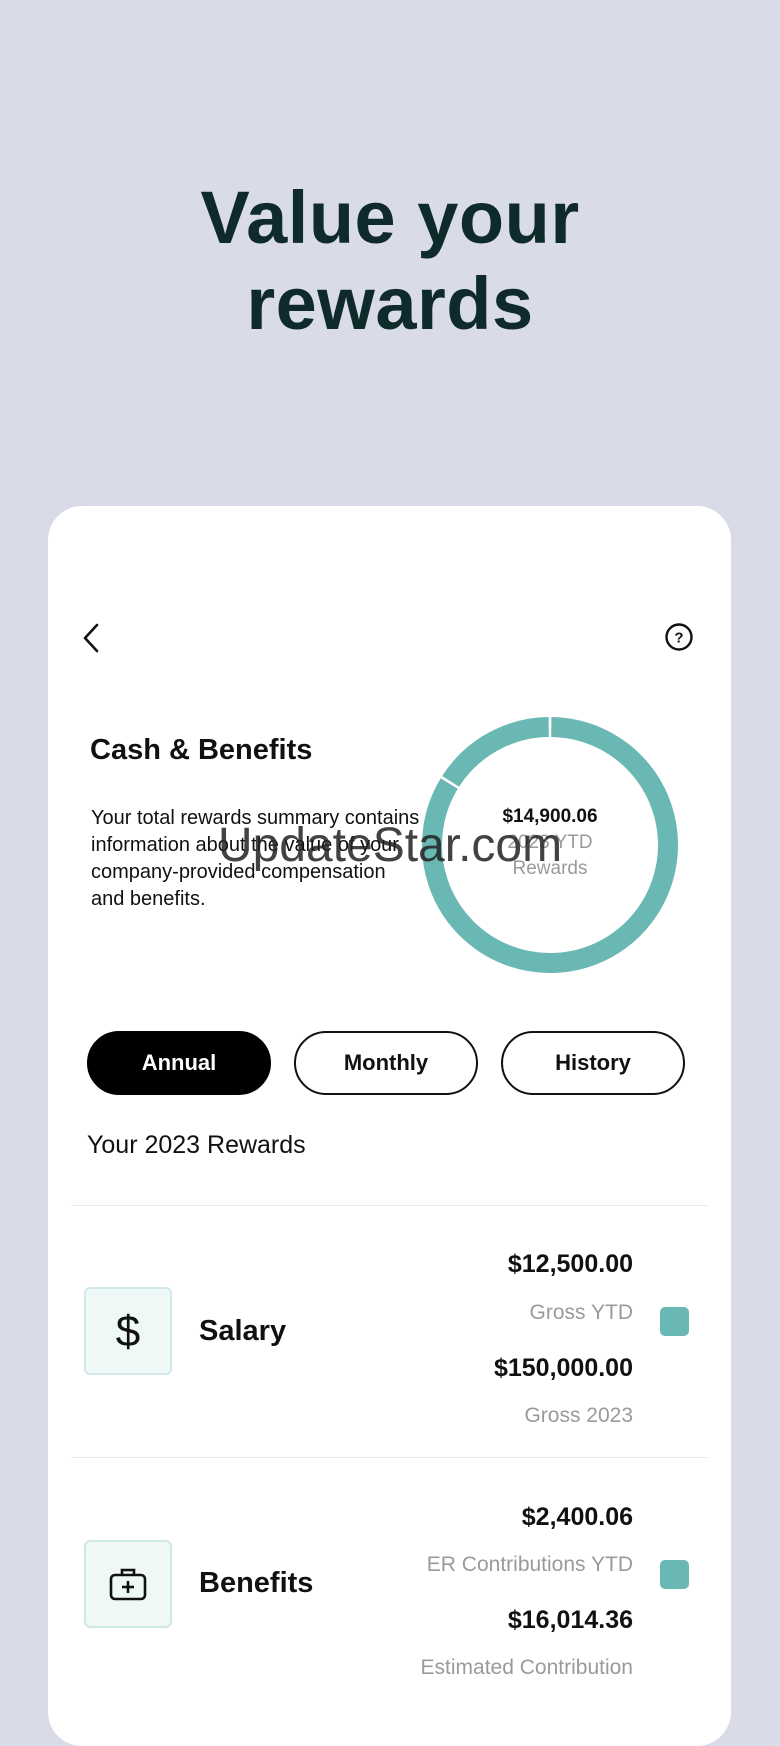  I want to click on back-button, so click(92, 638).